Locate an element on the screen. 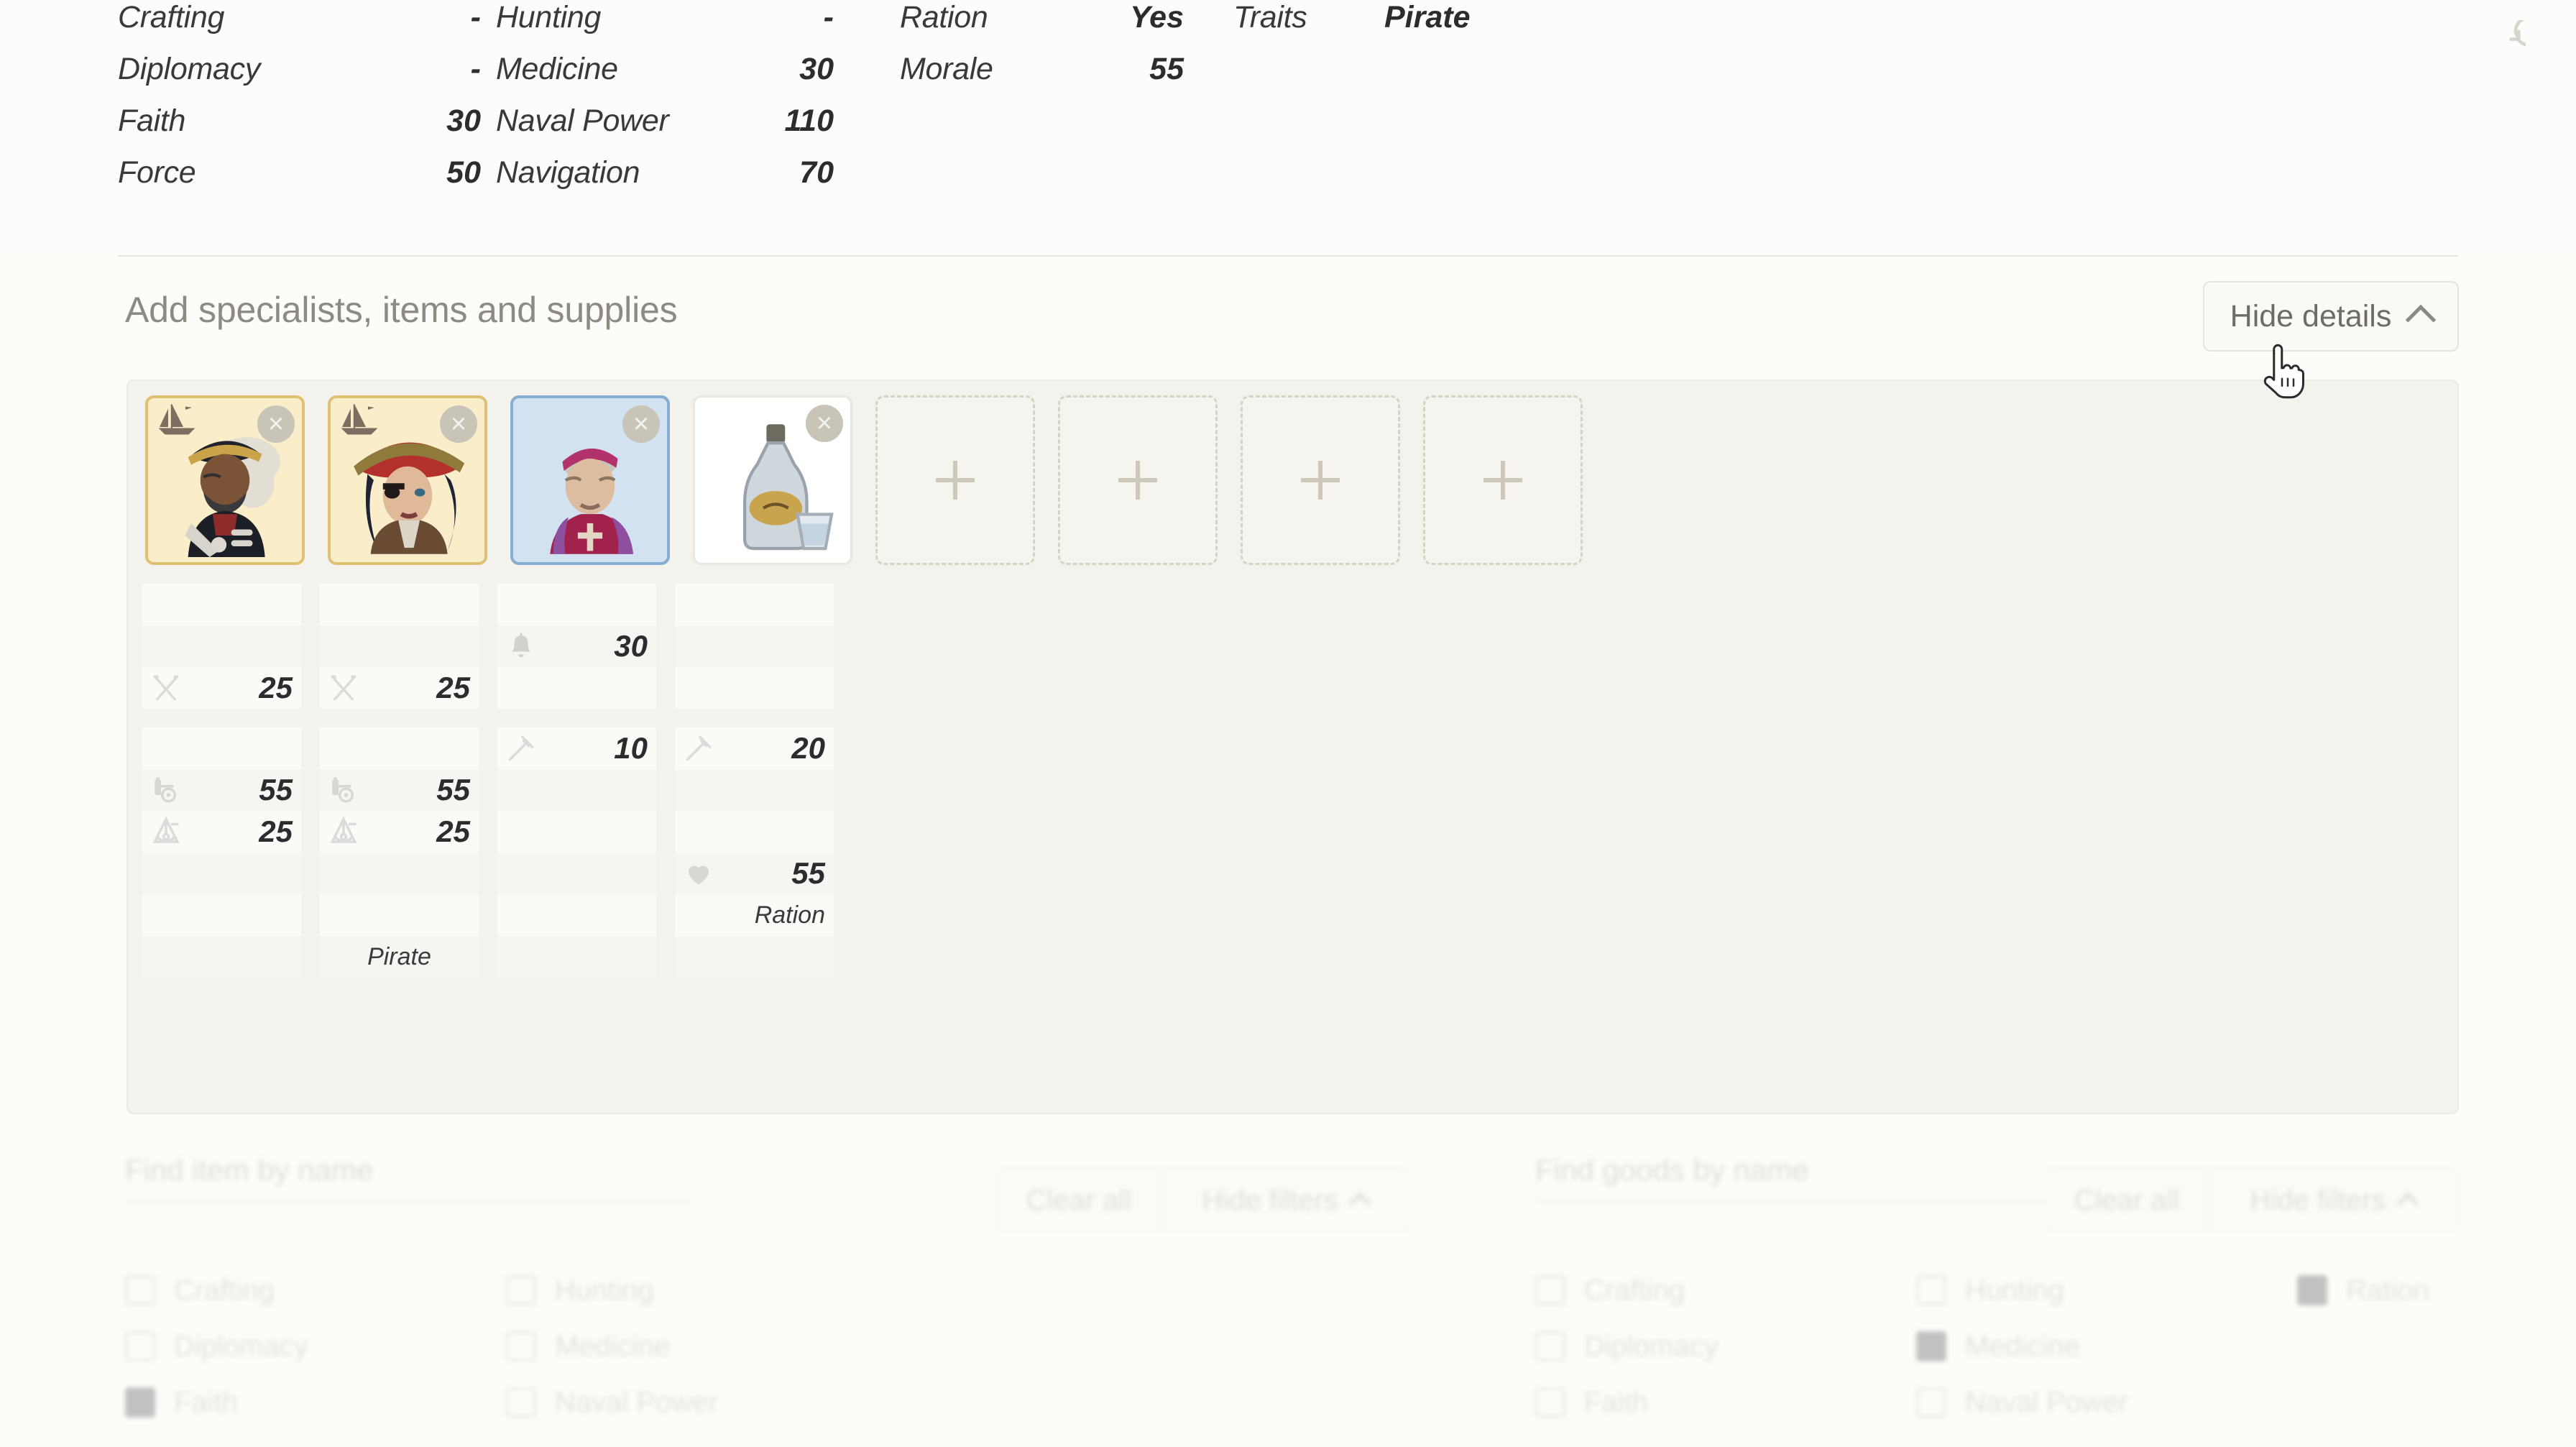 Image resolution: width=2576 pixels, height=1447 pixels. stat-grid-row: 30 is located at coordinates (497, 646).